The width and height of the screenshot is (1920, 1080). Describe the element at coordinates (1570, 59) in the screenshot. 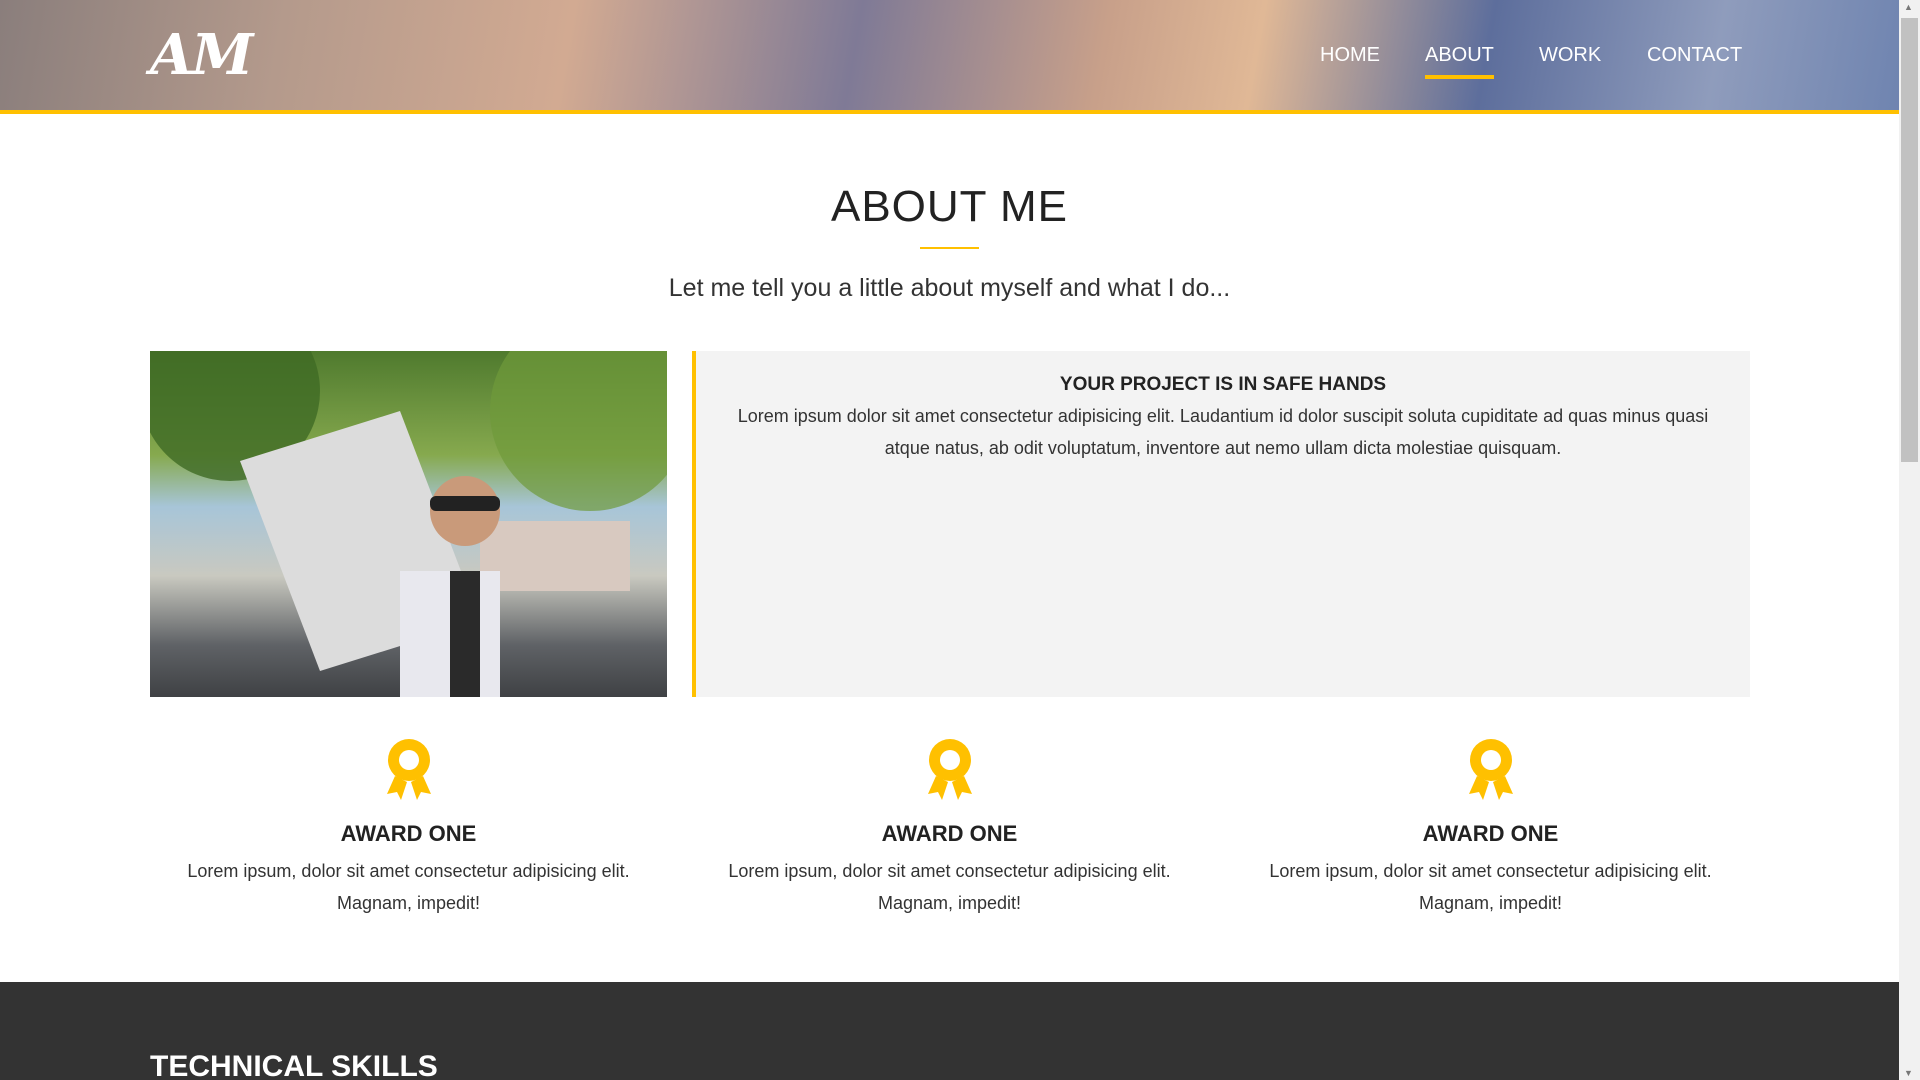

I see `nav-work: WORK` at that location.